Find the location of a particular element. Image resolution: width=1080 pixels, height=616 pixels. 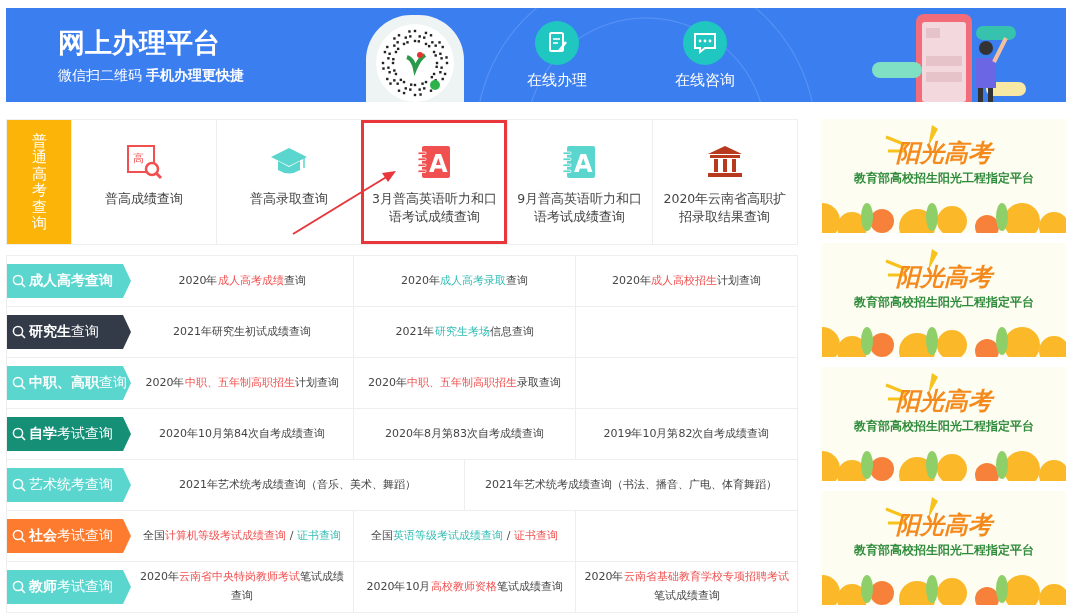

qr-code-icon is located at coordinates (415, 62).